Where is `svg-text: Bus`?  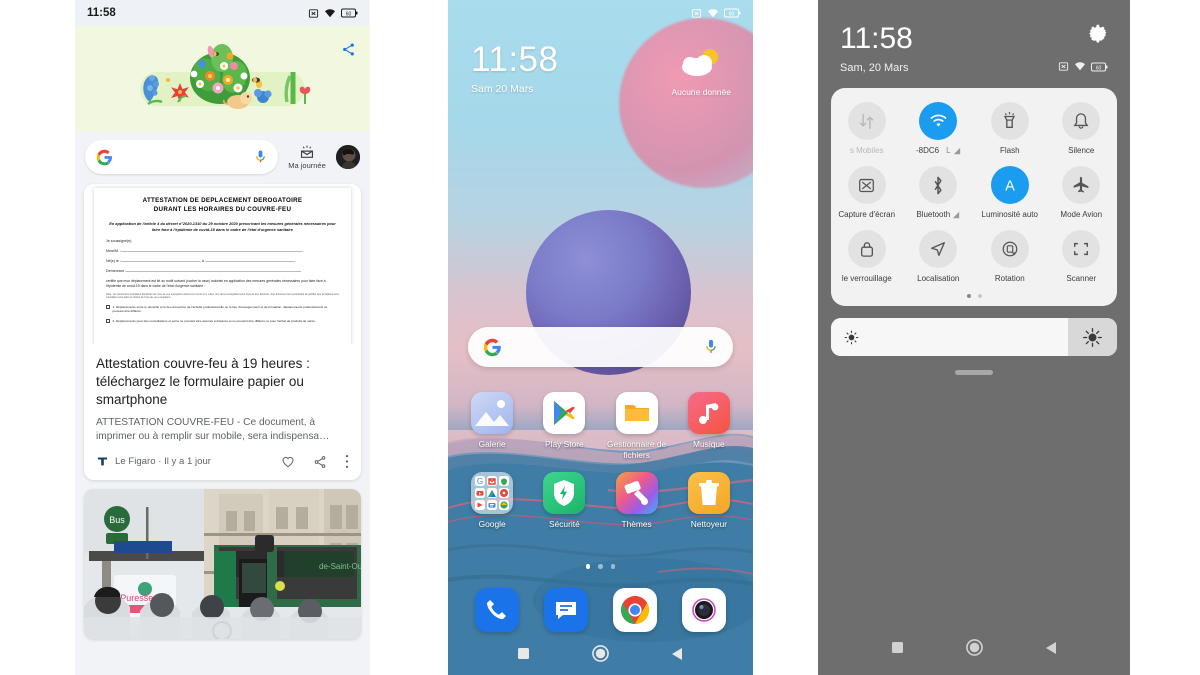 svg-text: Bus is located at coordinates (117, 520).